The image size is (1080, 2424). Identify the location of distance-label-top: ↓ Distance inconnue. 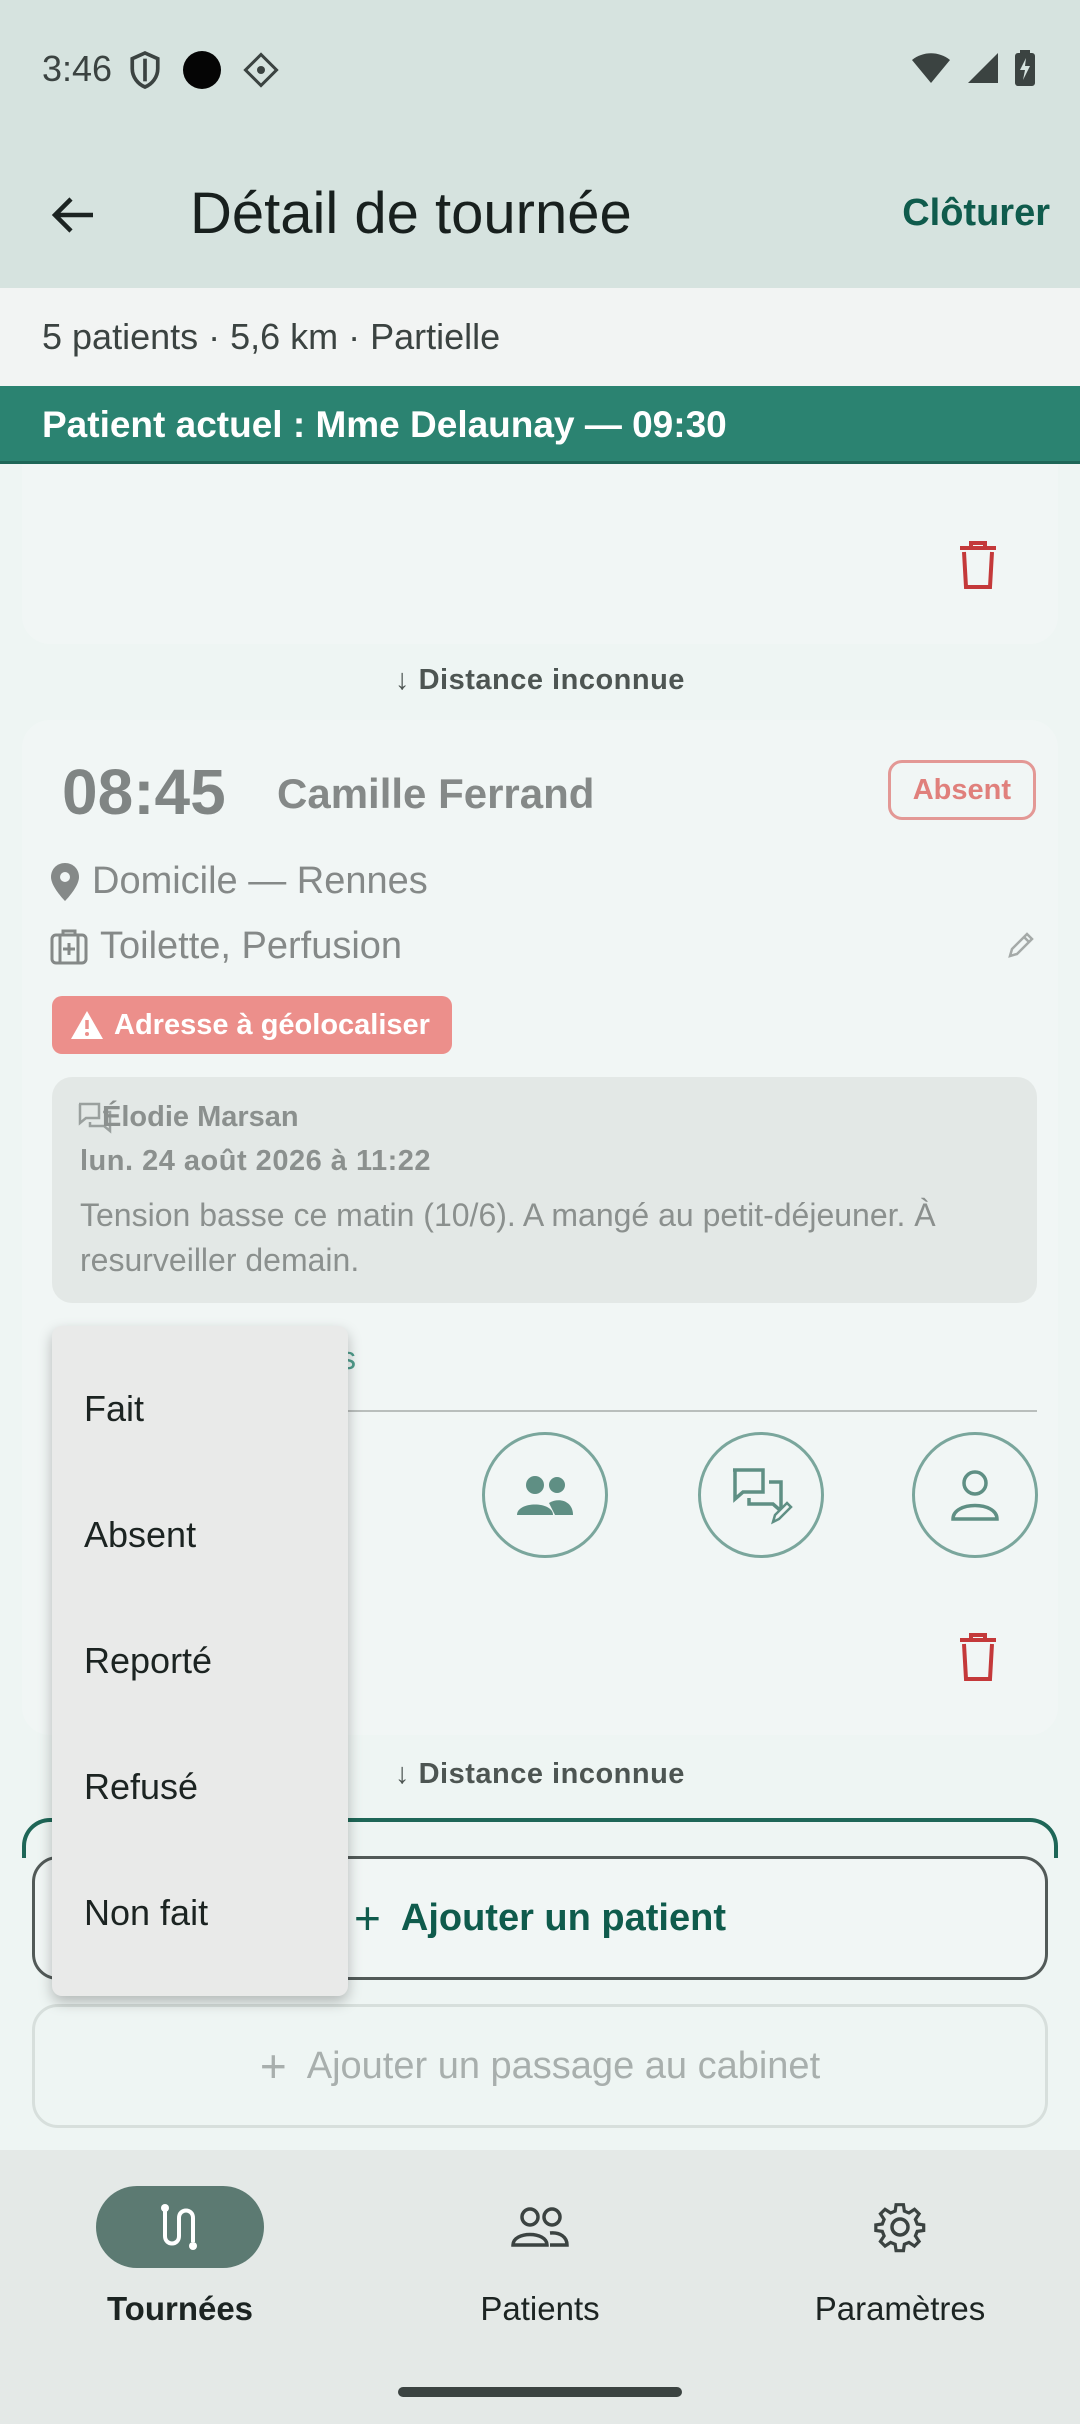
(540, 680).